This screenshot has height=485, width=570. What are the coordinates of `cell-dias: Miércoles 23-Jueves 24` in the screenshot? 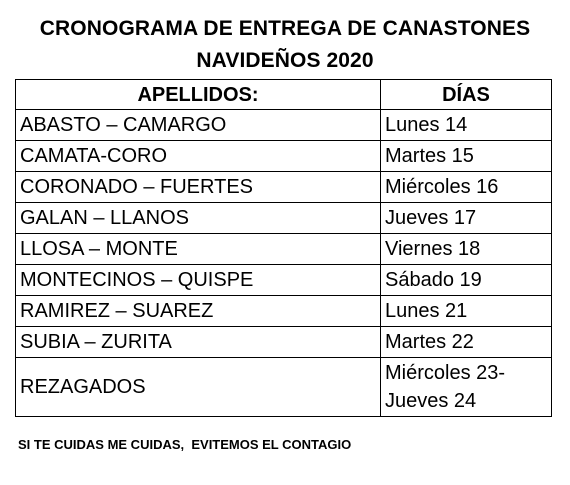 It's located at (466, 387).